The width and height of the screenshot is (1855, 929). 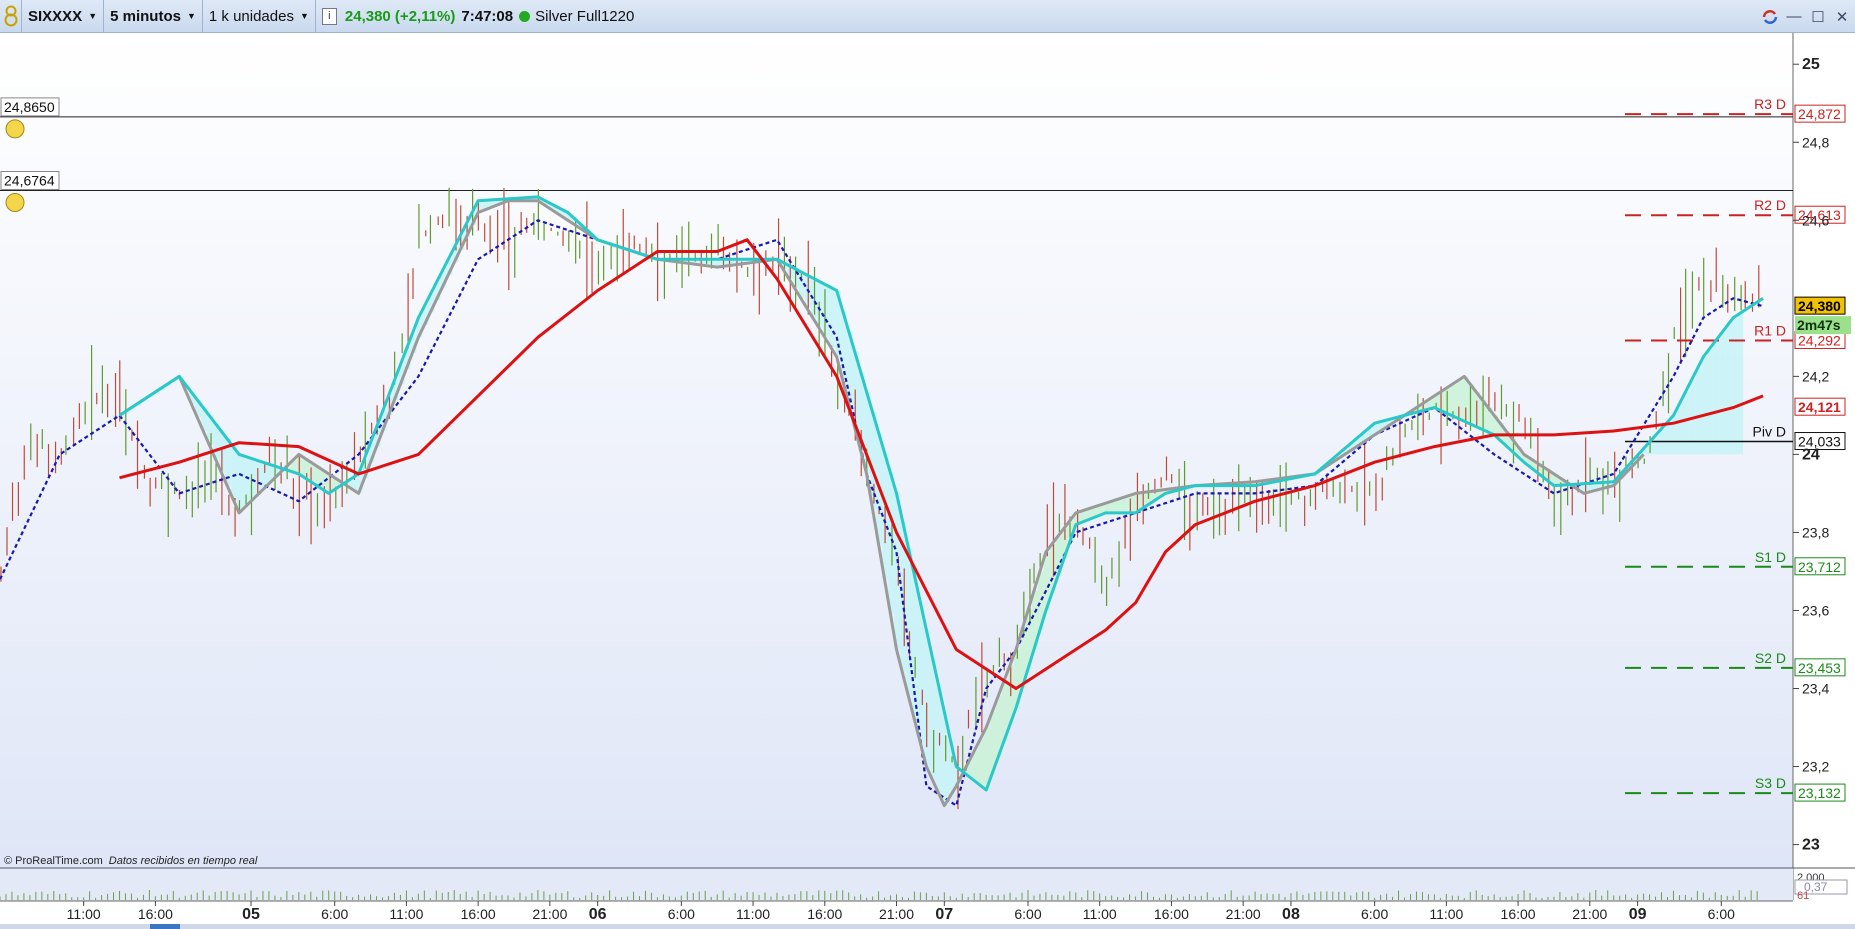 I want to click on sync-icon, so click(x=1770, y=17).